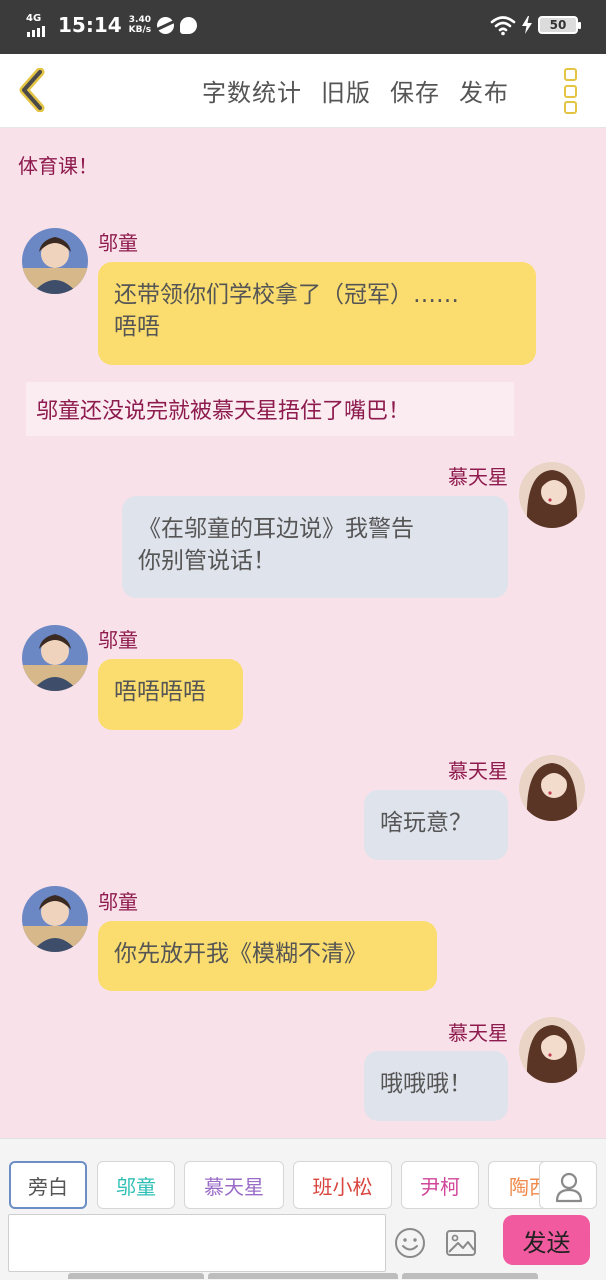 The width and height of the screenshot is (606, 1280). What do you see at coordinates (252, 90) in the screenshot?
I see `word-count-button: 字数统计` at bounding box center [252, 90].